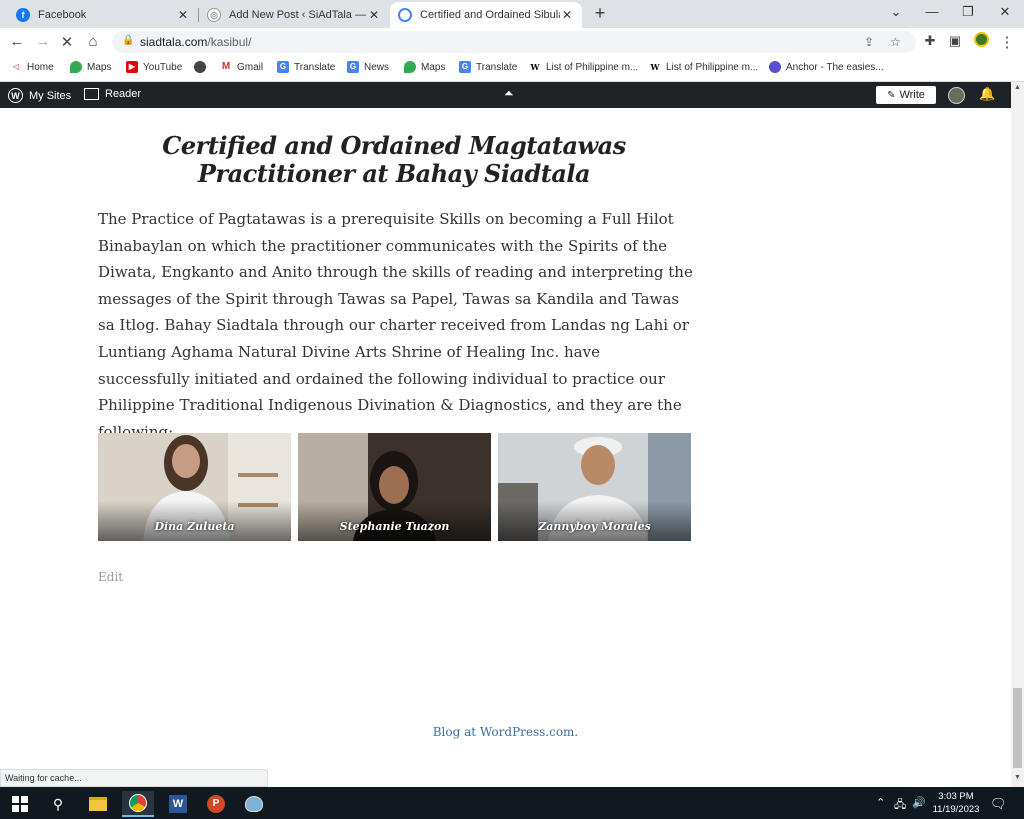  I want to click on powerpoint-icon: P, so click(216, 804).